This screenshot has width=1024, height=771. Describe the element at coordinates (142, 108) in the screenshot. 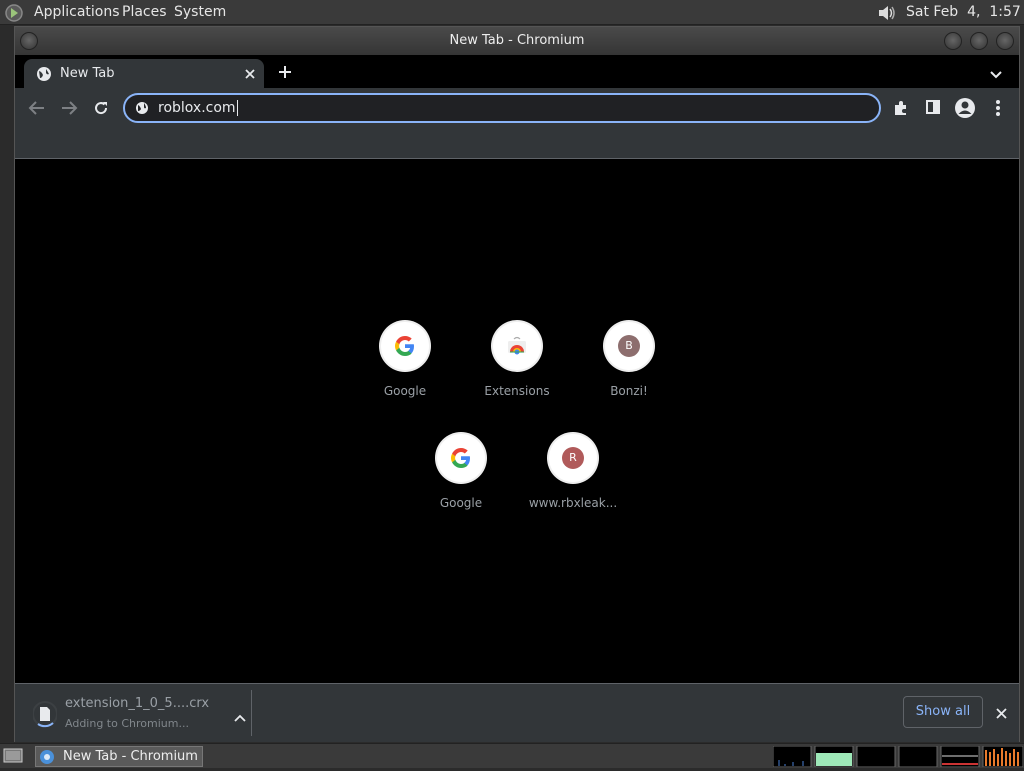

I see `site-globe-icon` at that location.